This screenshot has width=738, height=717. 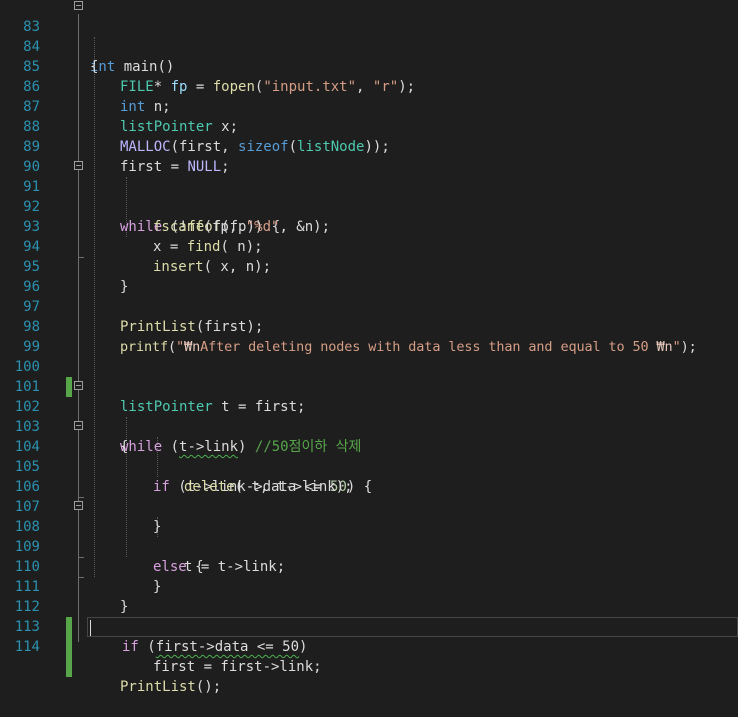 What do you see at coordinates (369, 276) in the screenshot?
I see `code-line: 96` at bounding box center [369, 276].